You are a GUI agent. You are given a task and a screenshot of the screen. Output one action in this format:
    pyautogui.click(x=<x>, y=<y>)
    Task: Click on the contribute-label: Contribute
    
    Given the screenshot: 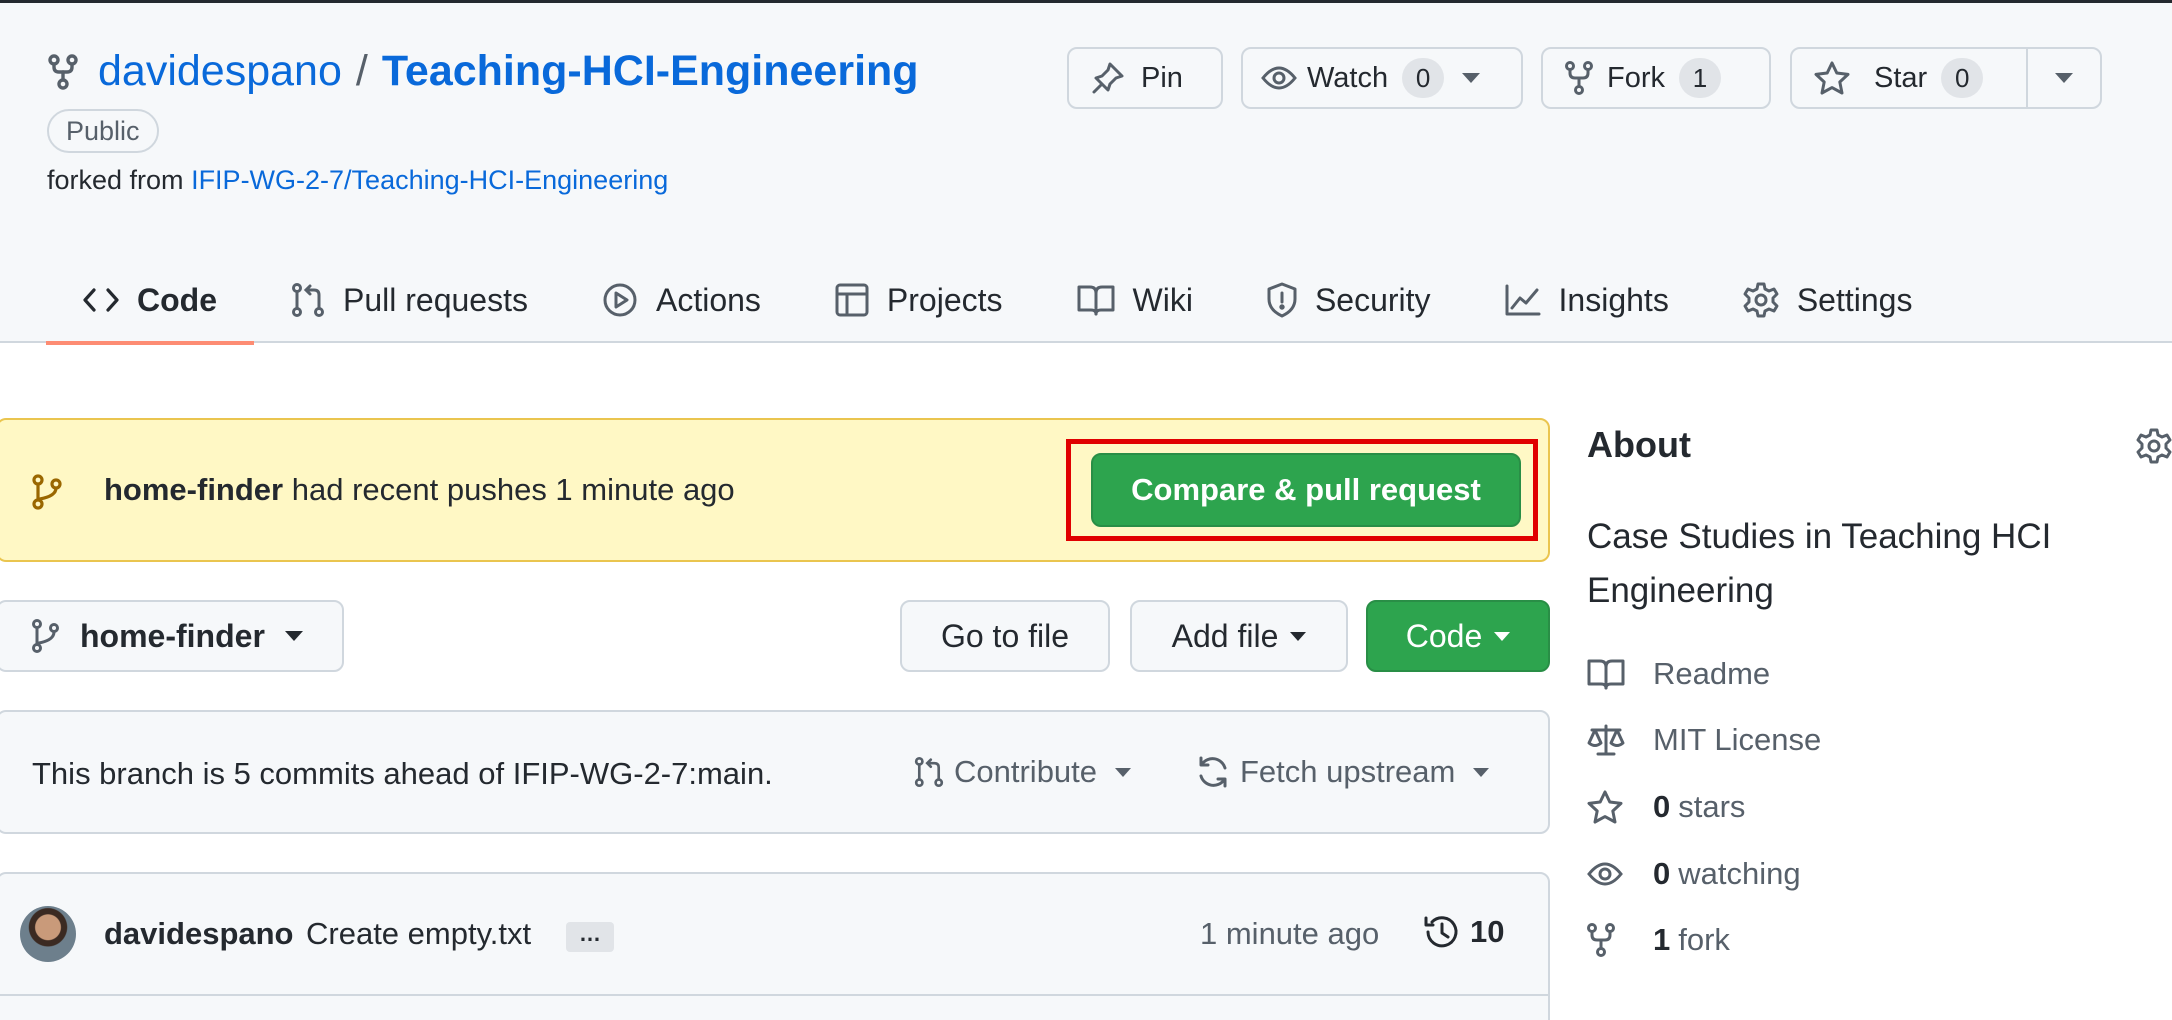 What is the action you would take?
    pyautogui.click(x=1026, y=771)
    